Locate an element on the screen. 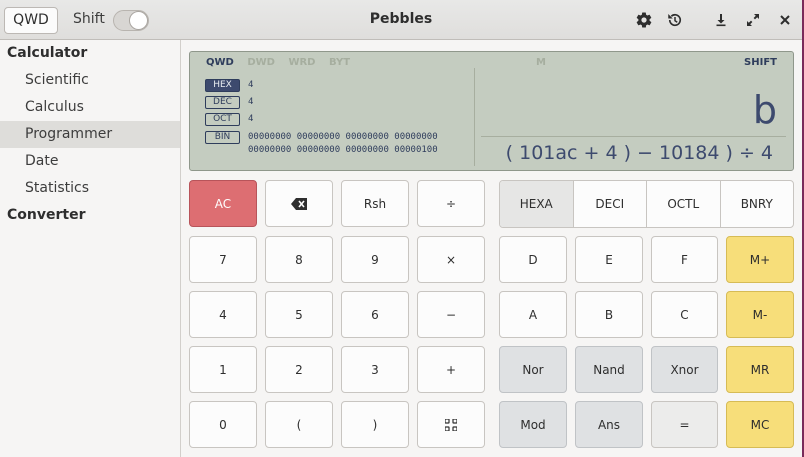  header-bar: QWD Shift Pebbles is located at coordinates (401, 20).